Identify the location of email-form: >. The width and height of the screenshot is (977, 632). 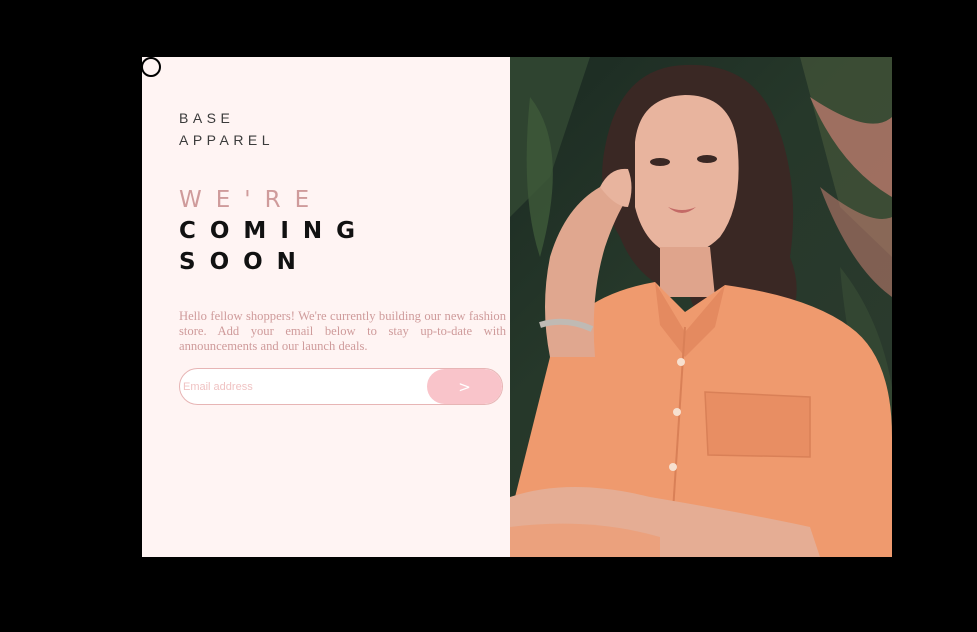
(341, 386).